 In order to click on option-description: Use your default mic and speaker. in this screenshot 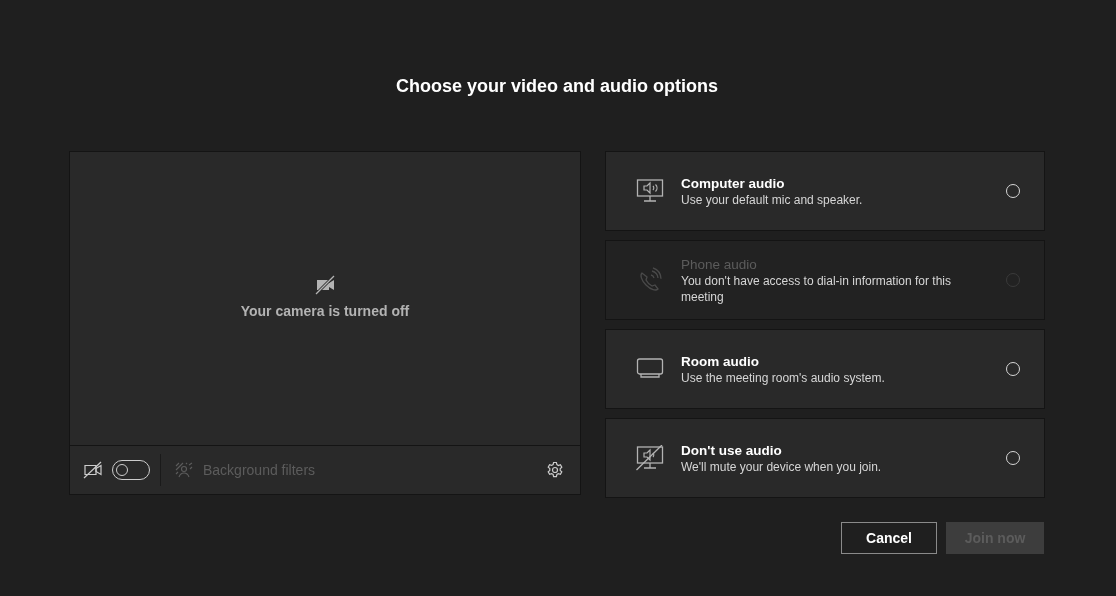, I will do `click(772, 199)`.